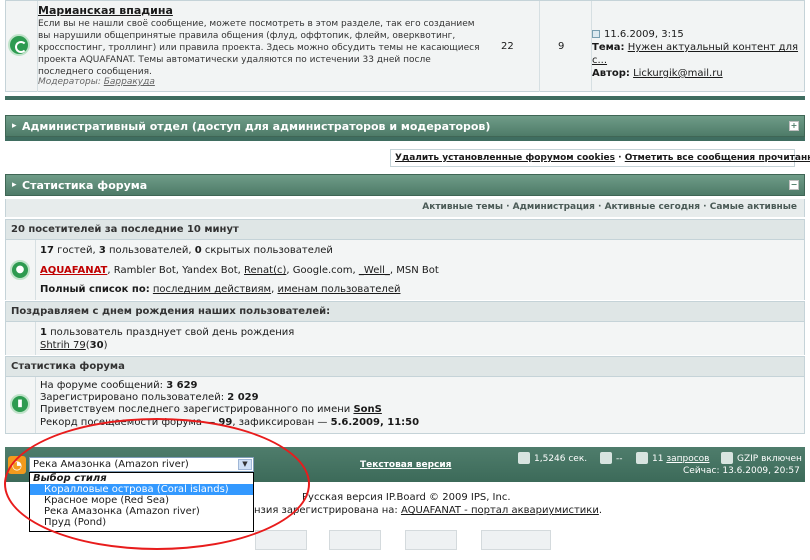  What do you see at coordinates (73, 270) in the screenshot?
I see `online-user-aquafanat: AQUAFANAT` at bounding box center [73, 270].